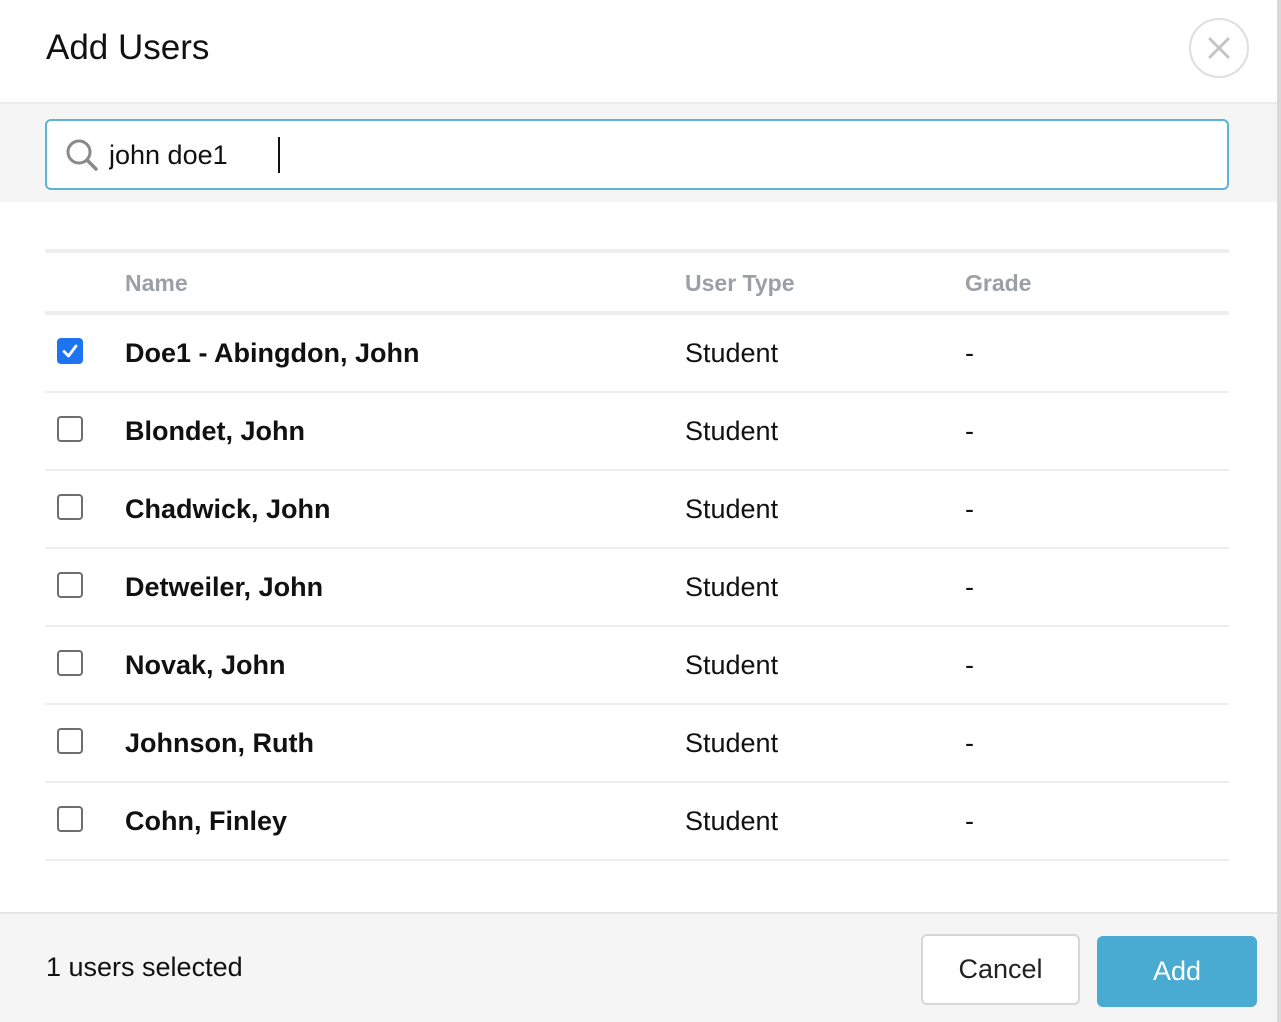  Describe the element at coordinates (637, 510) in the screenshot. I see `table-row: Chadwick, John Student -` at that location.